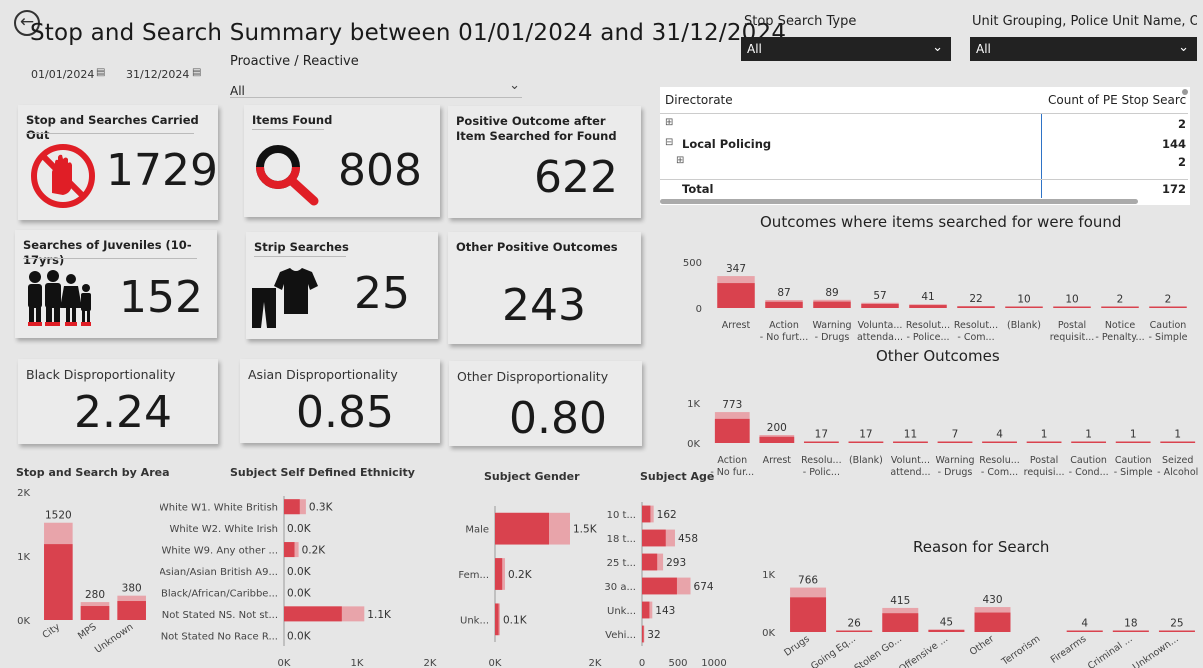  I want to click on x-tick-label: 2K, so click(430, 663).